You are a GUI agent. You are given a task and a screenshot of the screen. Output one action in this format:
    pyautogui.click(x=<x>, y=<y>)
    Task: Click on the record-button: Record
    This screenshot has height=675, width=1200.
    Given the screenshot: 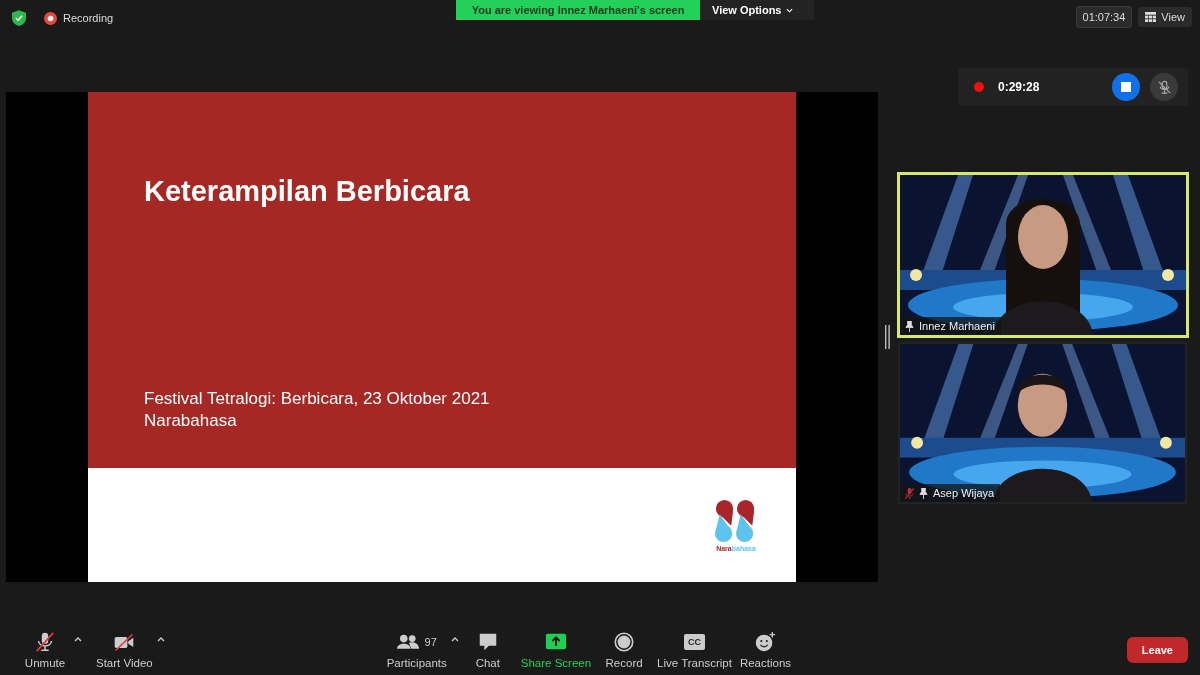 What is the action you would take?
    pyautogui.click(x=624, y=650)
    